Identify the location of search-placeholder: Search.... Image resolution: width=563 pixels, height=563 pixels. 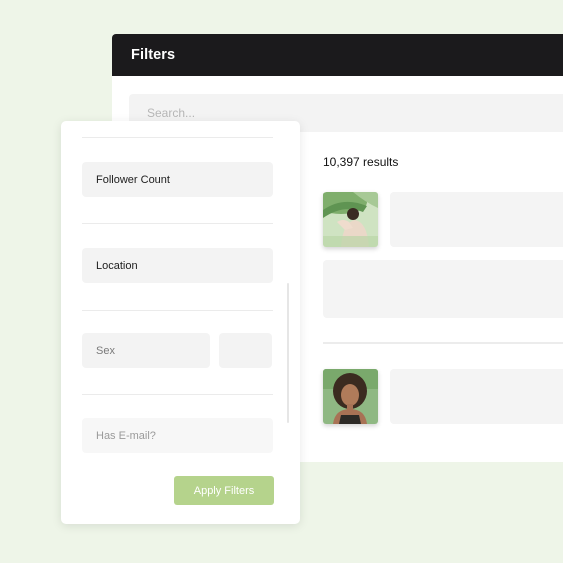
(171, 113).